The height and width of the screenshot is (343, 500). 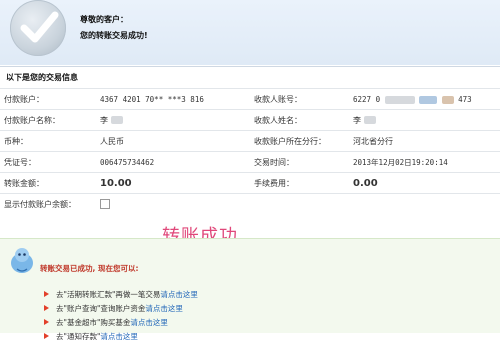 I want to click on divider, so click(x=250, y=66).